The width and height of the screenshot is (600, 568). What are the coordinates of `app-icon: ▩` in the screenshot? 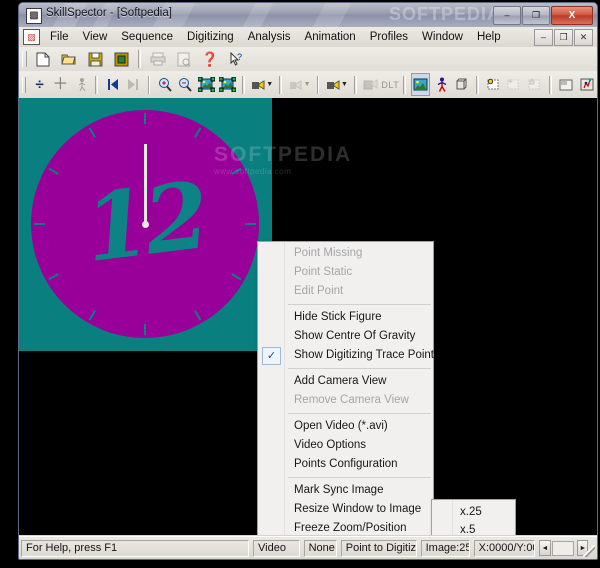 It's located at (34, 16).